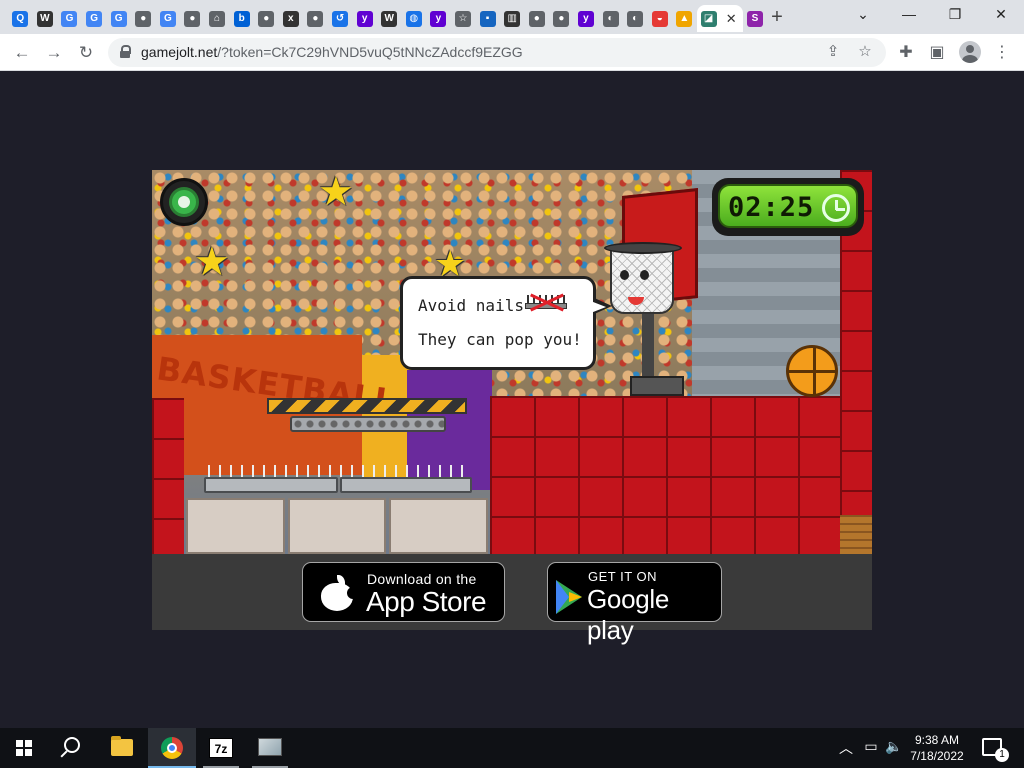 The height and width of the screenshot is (768, 1024). What do you see at coordinates (221, 748) in the screenshot?
I see `7zip-taskbar-button: 7z` at bounding box center [221, 748].